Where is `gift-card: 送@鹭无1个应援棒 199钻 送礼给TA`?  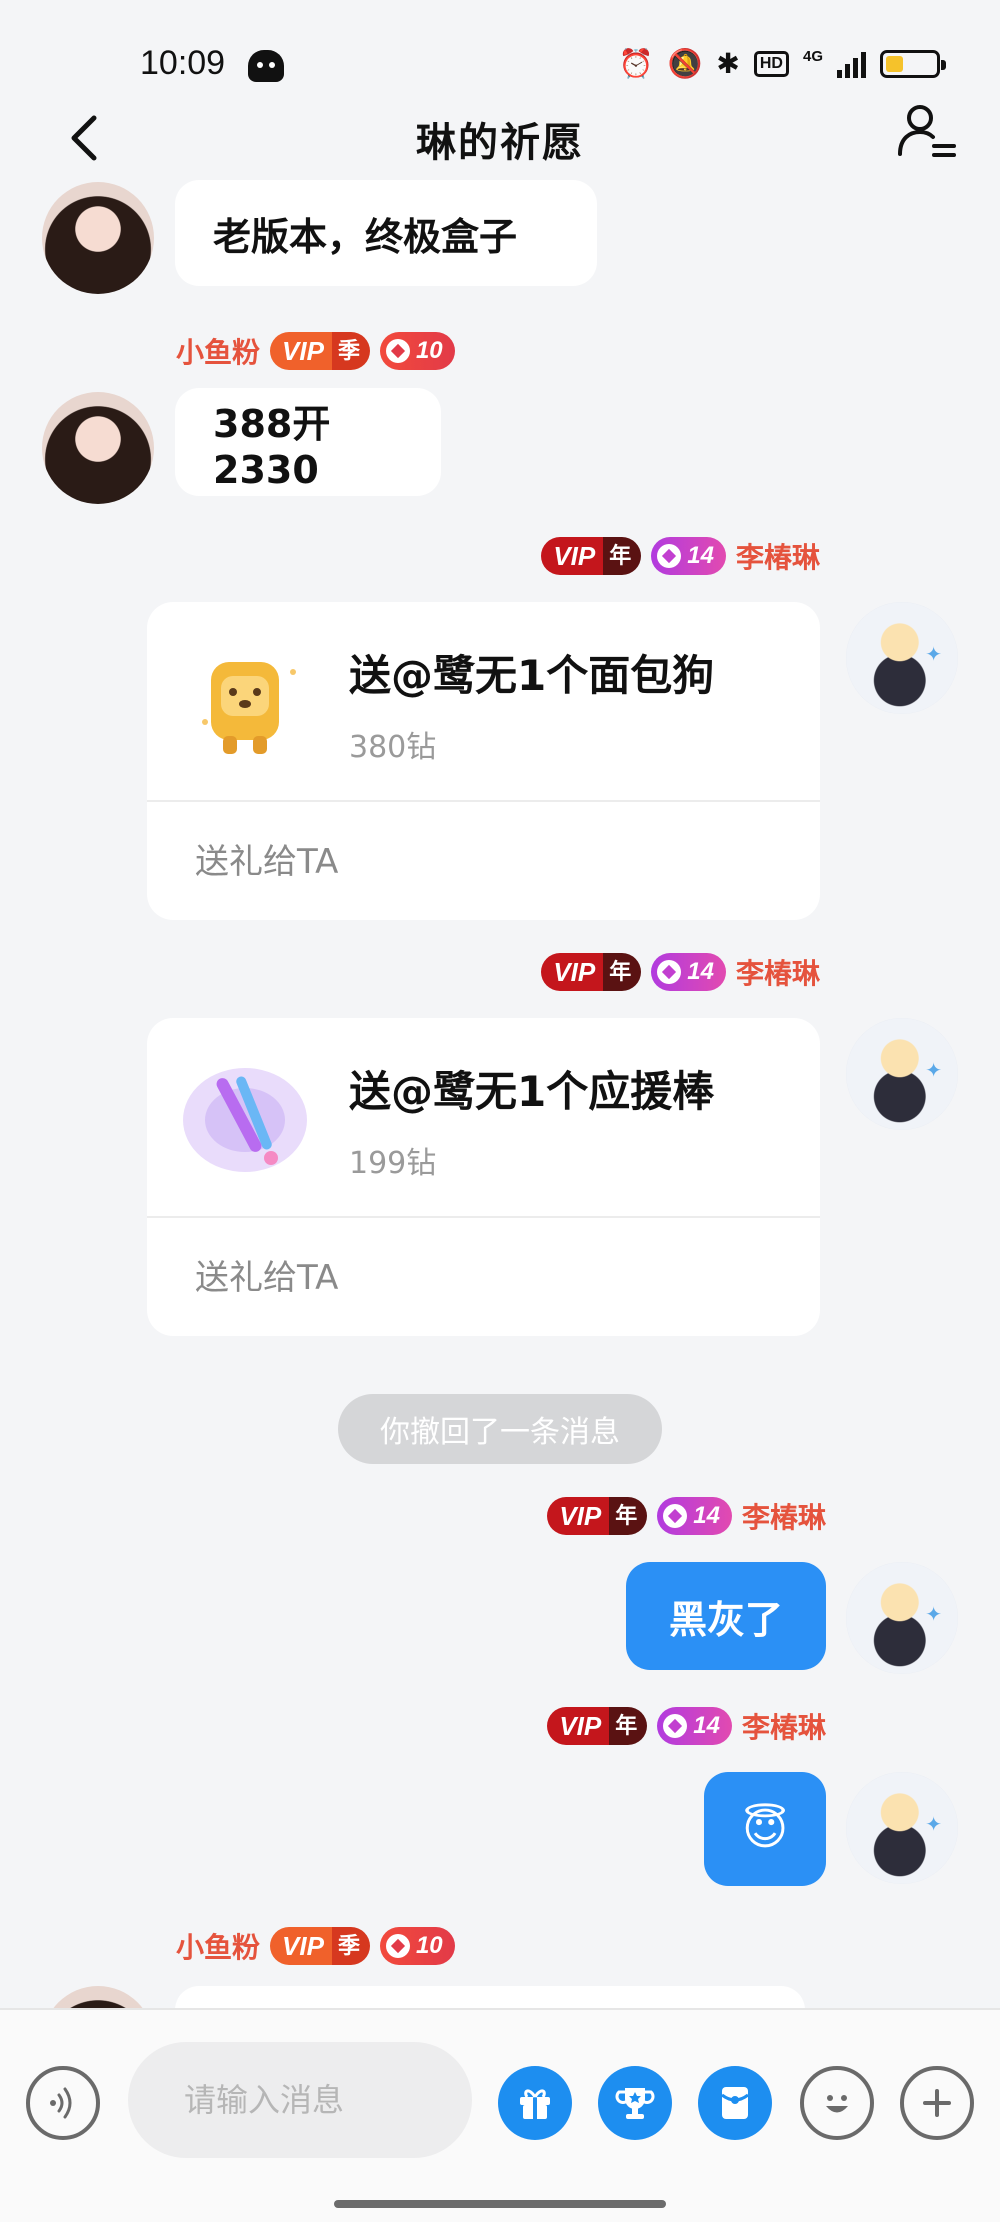 gift-card: 送@鹭无1个应援棒 199钻 送礼给TA is located at coordinates (483, 1177).